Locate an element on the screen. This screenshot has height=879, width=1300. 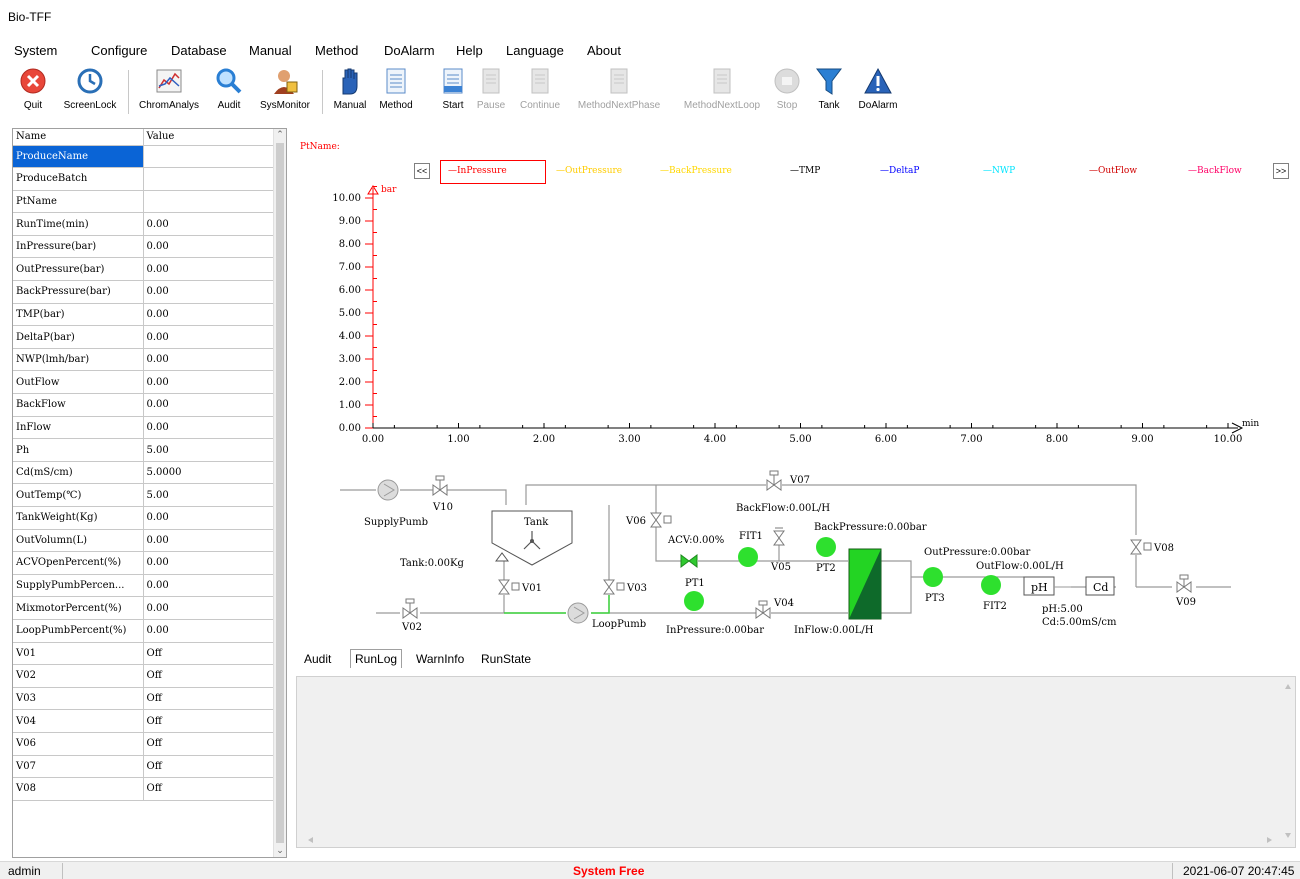
pause-button: Pause is located at coordinates (491, 92).